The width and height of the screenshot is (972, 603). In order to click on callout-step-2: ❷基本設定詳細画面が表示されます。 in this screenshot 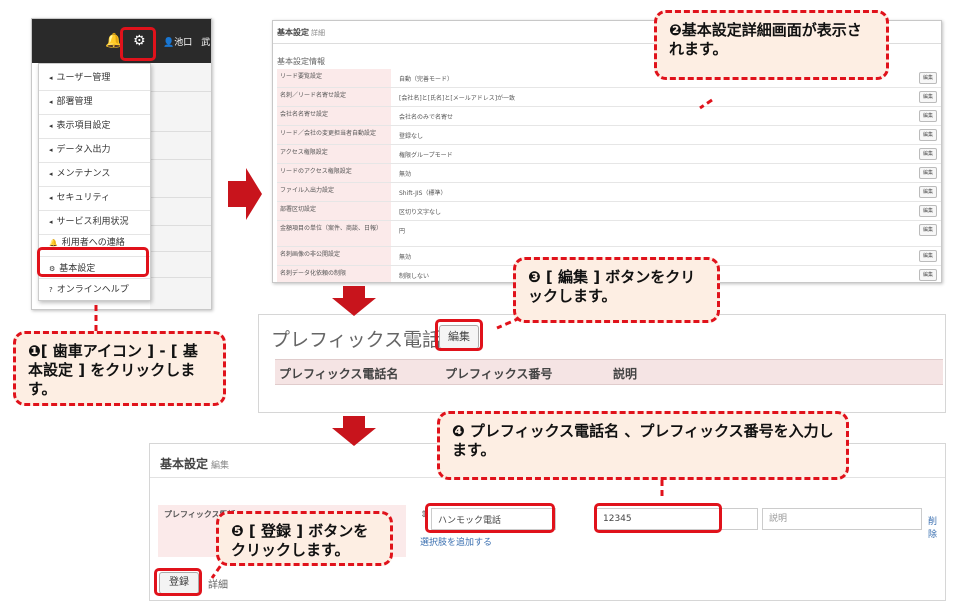, I will do `click(771, 45)`.